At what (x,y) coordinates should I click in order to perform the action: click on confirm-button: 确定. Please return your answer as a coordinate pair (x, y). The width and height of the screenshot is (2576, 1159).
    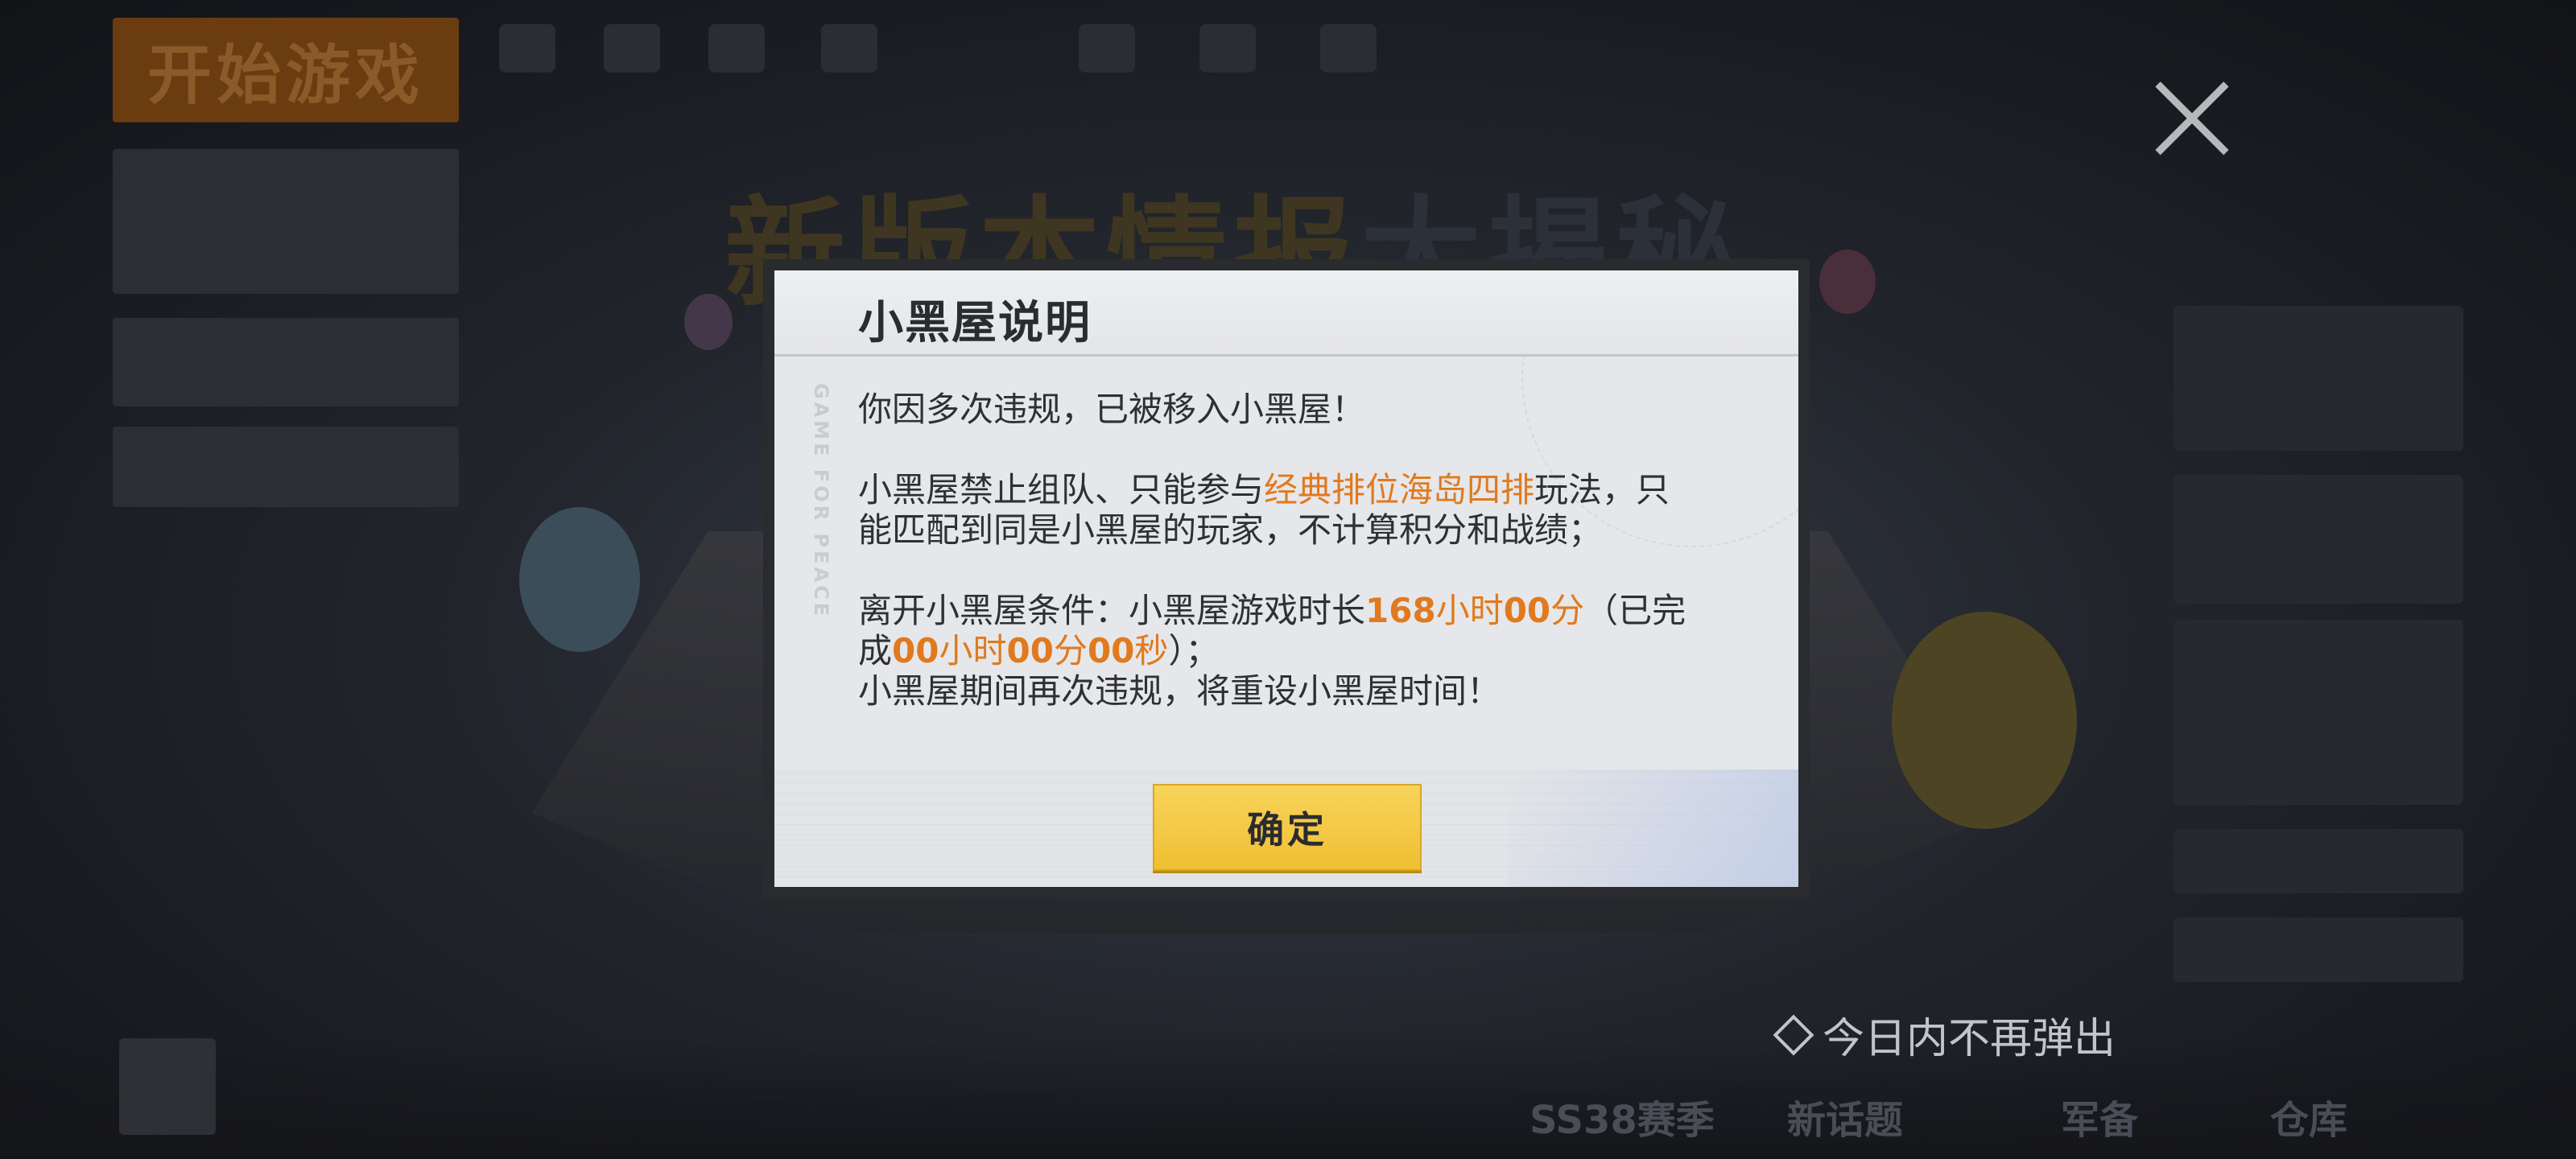
    Looking at the image, I should click on (1287, 827).